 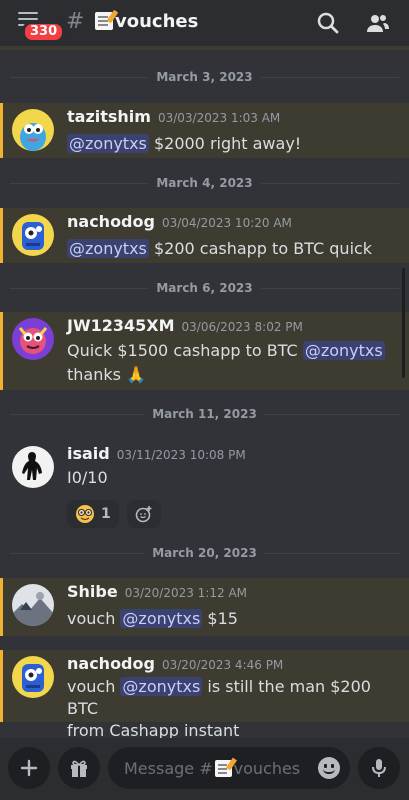 I want to click on landscape-avatar-icon, so click(x=33, y=605).